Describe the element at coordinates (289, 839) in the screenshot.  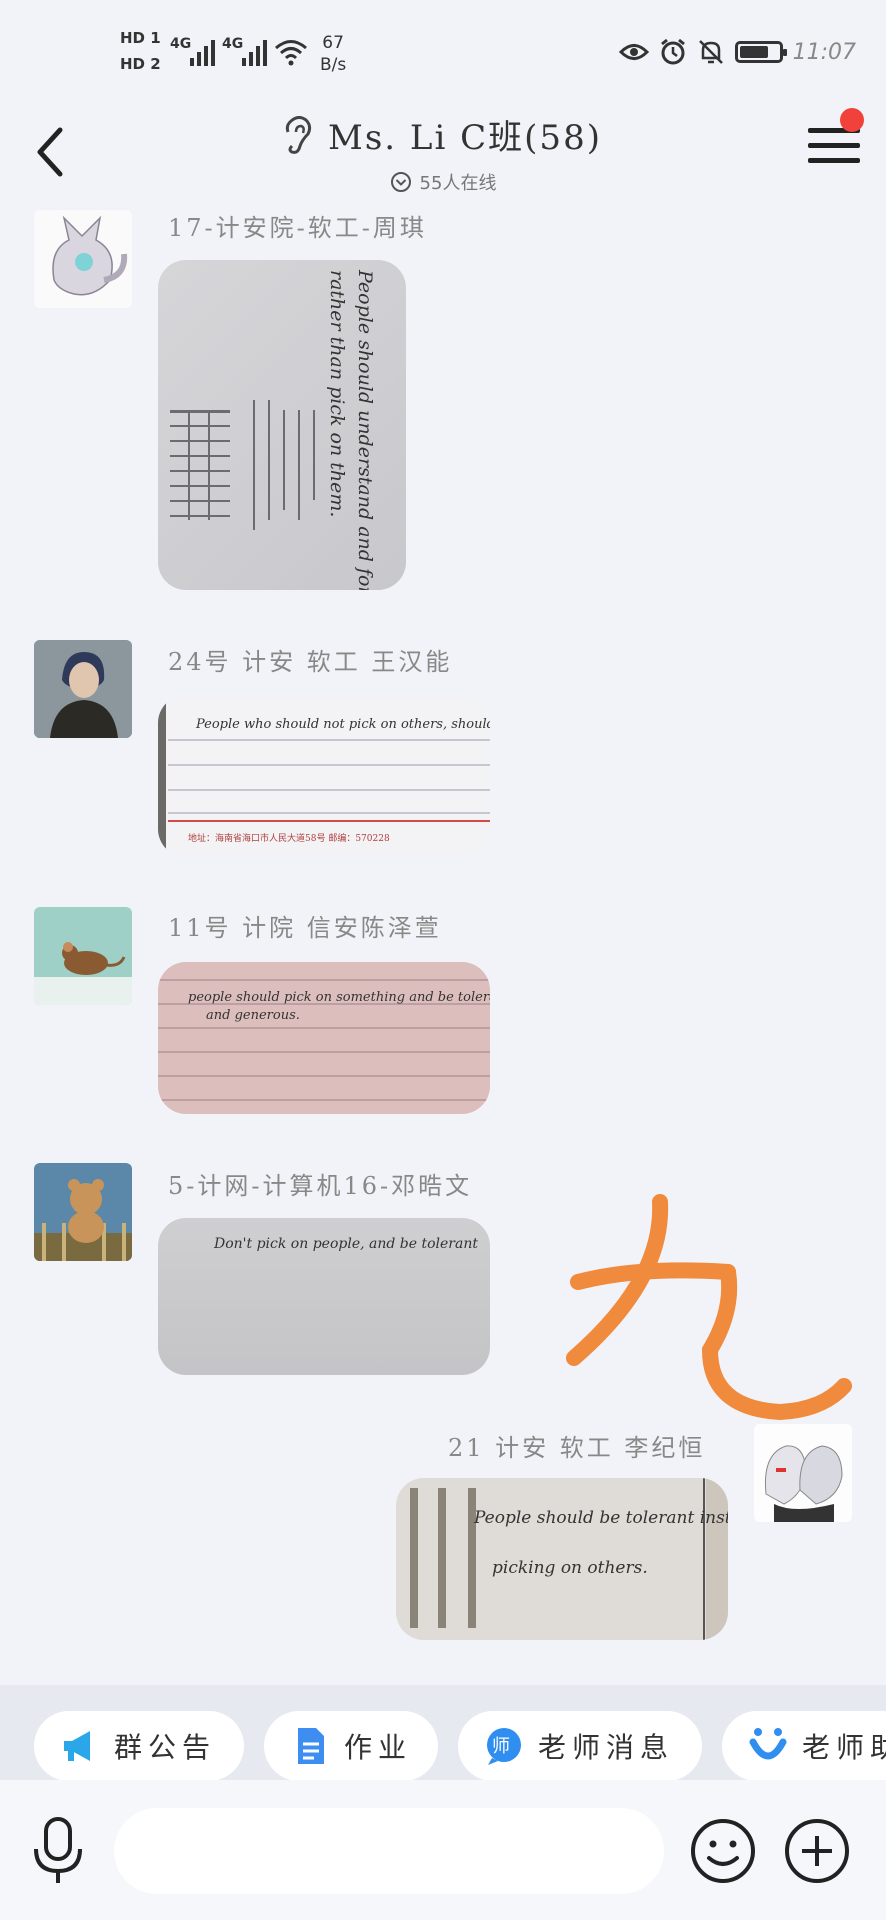
I see `paper-footer: 地址：海南省海口市人民大道58号 邮编：570228` at that location.